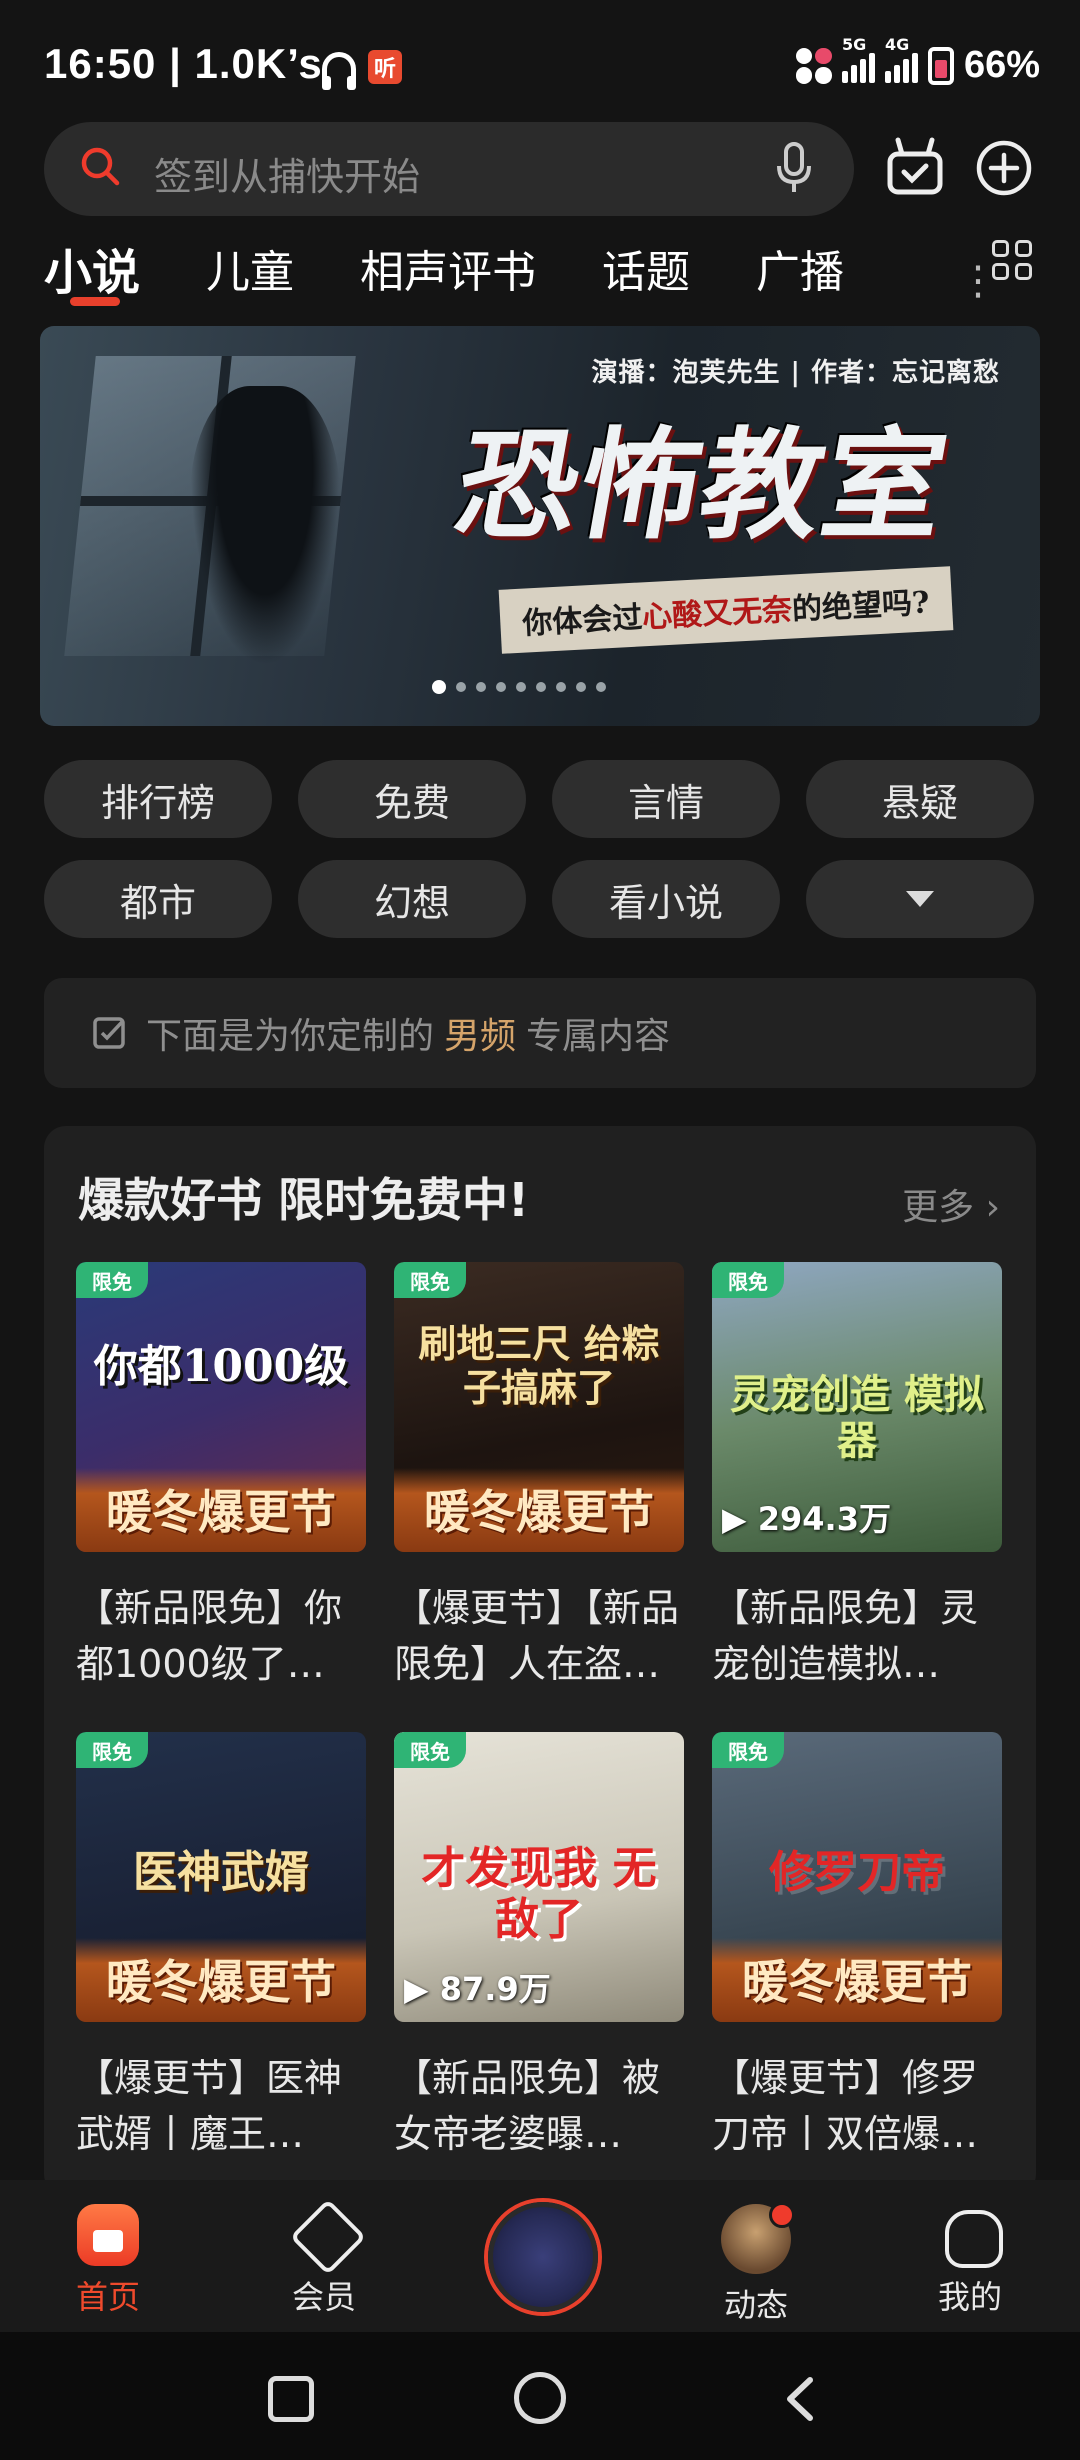 This screenshot has width=1080, height=2460. What do you see at coordinates (109, 1033) in the screenshot?
I see `checkbox-icon` at bounding box center [109, 1033].